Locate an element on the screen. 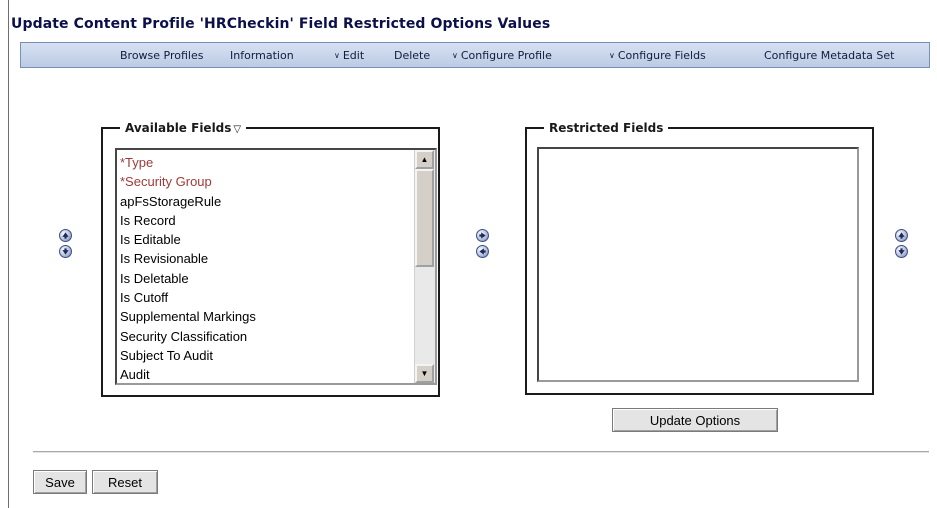 The height and width of the screenshot is (508, 937). save-button: Save is located at coordinates (60, 482).